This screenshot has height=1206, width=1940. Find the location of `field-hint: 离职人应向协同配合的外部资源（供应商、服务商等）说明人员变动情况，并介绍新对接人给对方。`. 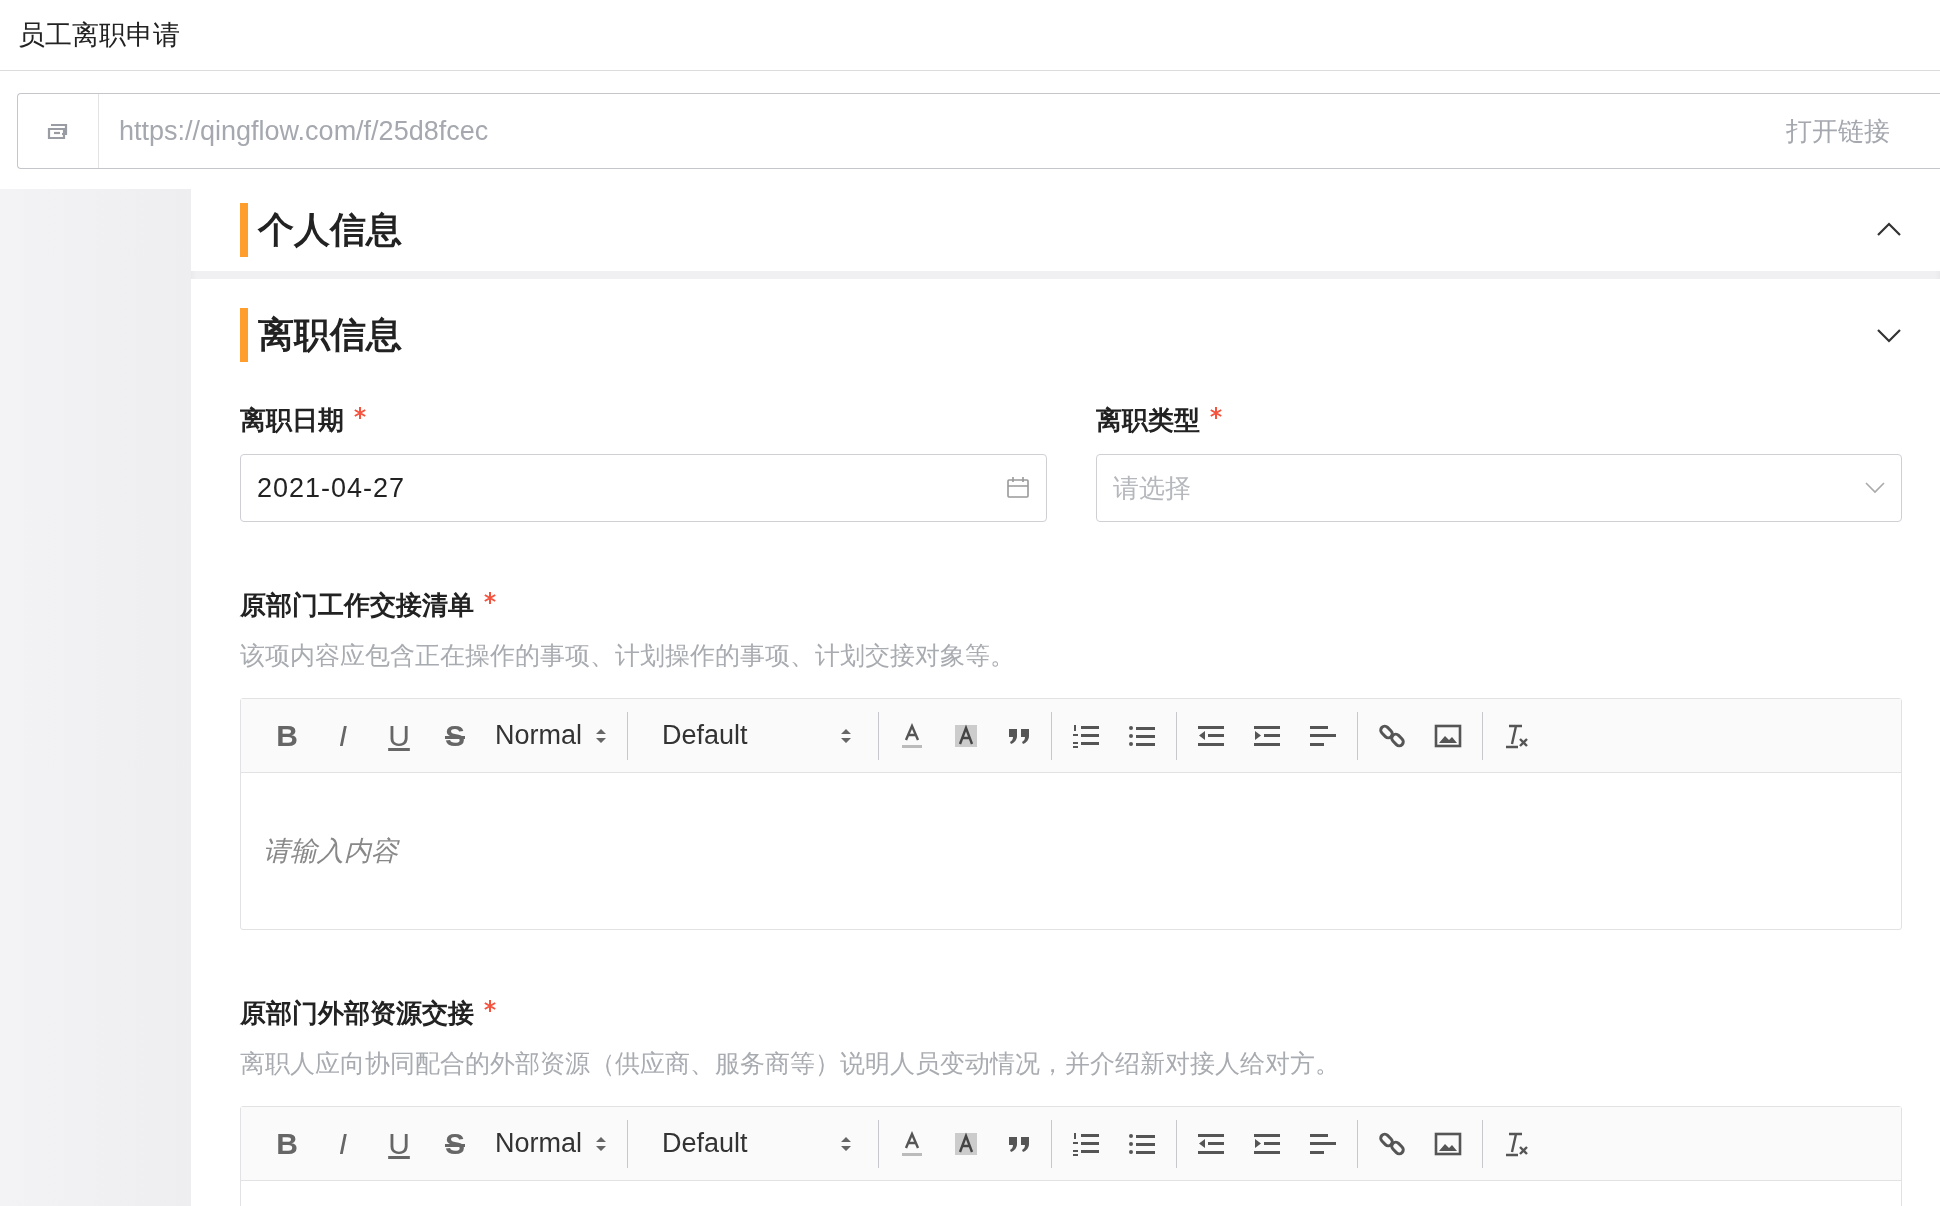

field-hint: 离职人应向协同配合的外部资源（供应商、服务商等）说明人员变动情况，并介绍新对接人给对方。 is located at coordinates (790, 1063).